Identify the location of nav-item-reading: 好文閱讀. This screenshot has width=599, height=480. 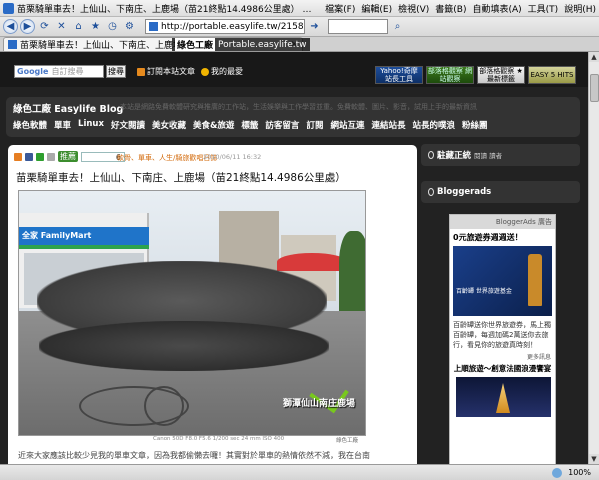
(128, 125).